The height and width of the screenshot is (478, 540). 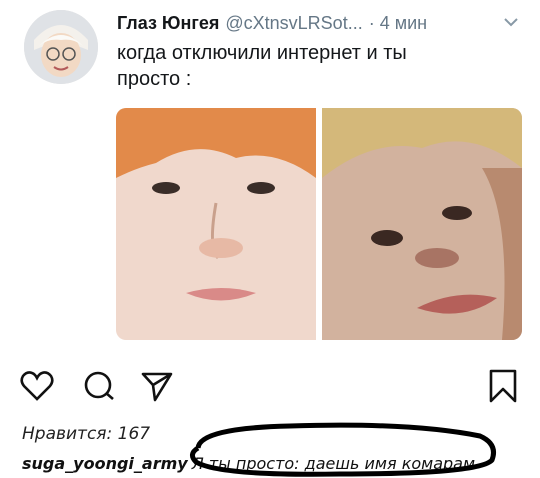 I want to click on tweet-header: Глаз Юнгея @cXtnsvLRSot... · 4 мин, so click(x=322, y=23).